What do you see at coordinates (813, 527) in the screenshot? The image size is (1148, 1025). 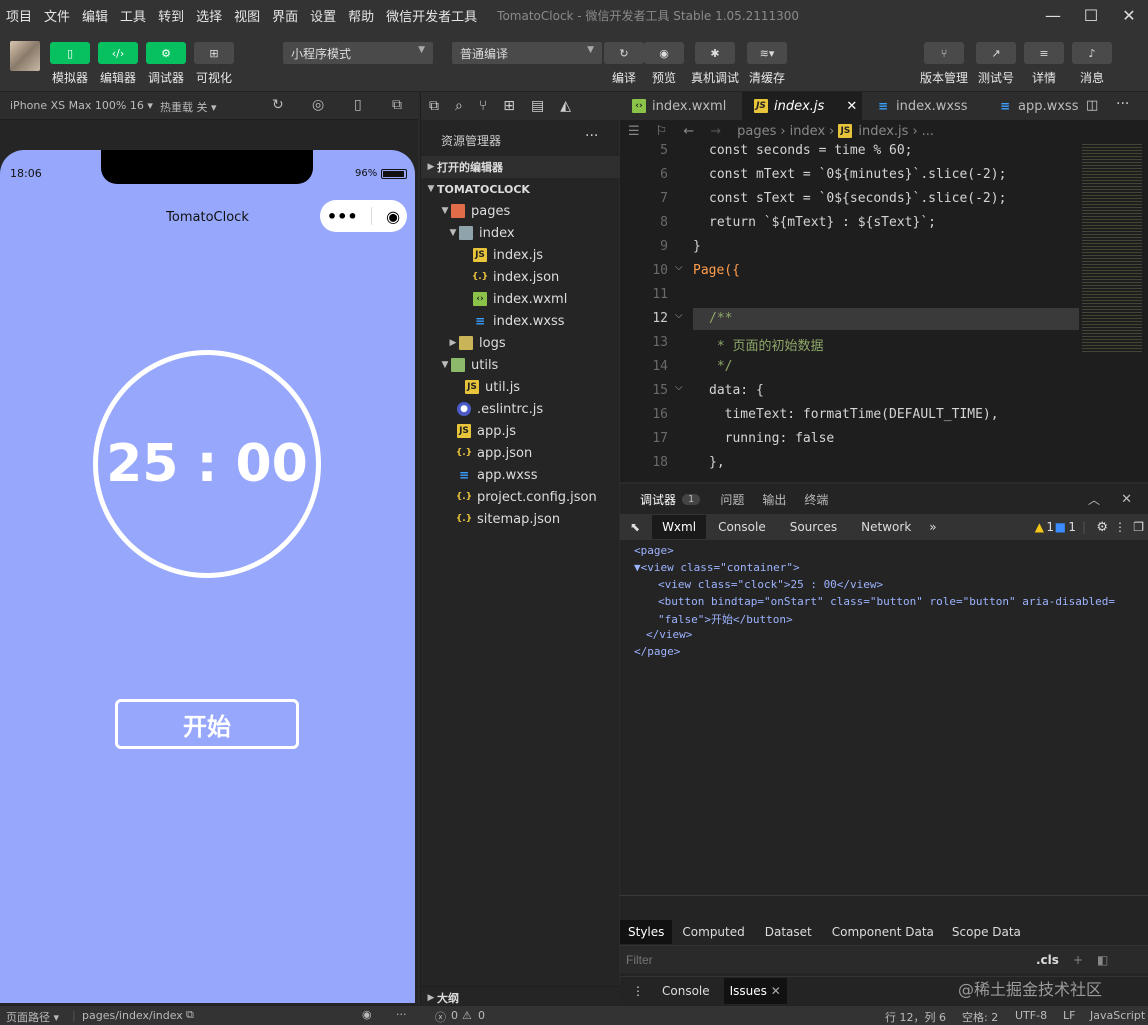 I see `devtools-tab-sources: Sources` at bounding box center [813, 527].